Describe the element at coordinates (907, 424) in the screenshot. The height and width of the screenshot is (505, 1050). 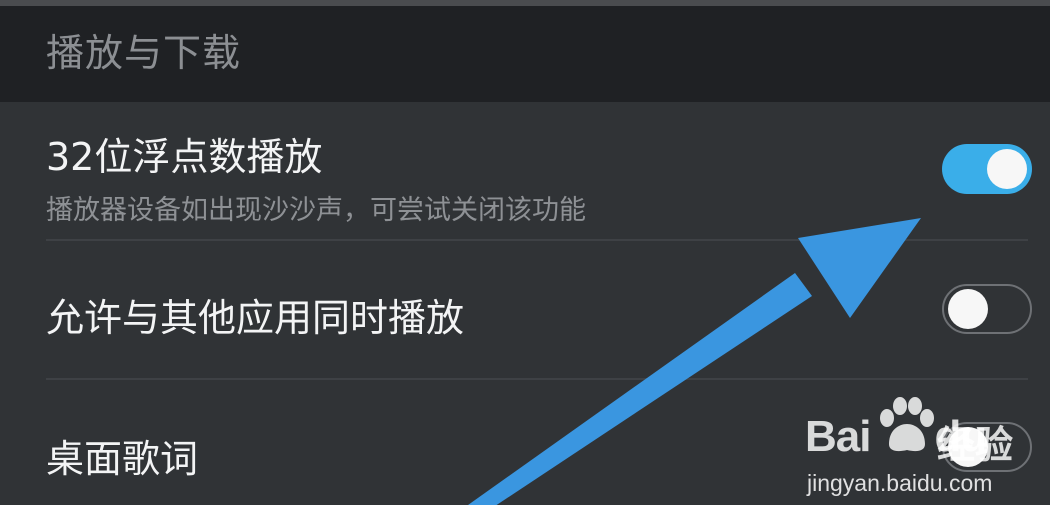
I see `paw-icon` at that location.